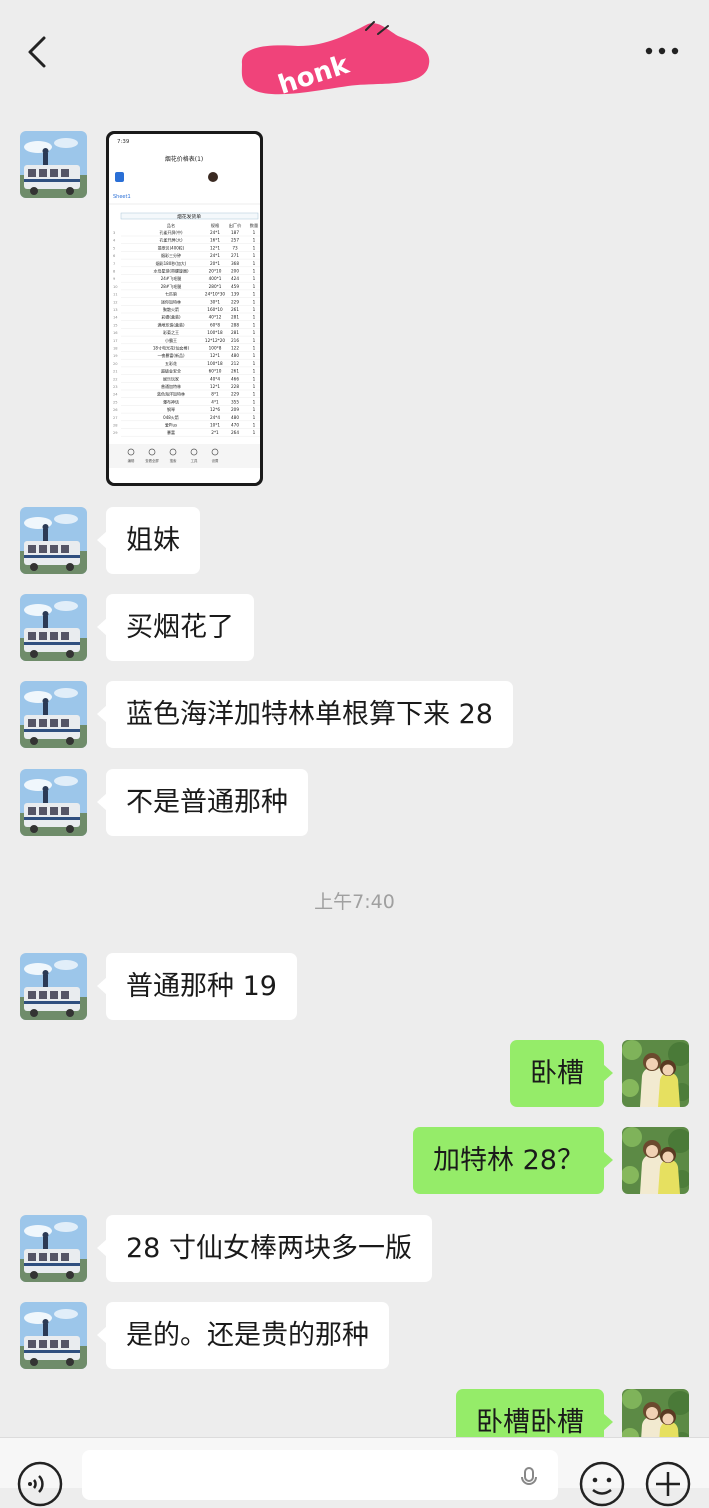  I want to click on shot-cell: 466, so click(235, 378).